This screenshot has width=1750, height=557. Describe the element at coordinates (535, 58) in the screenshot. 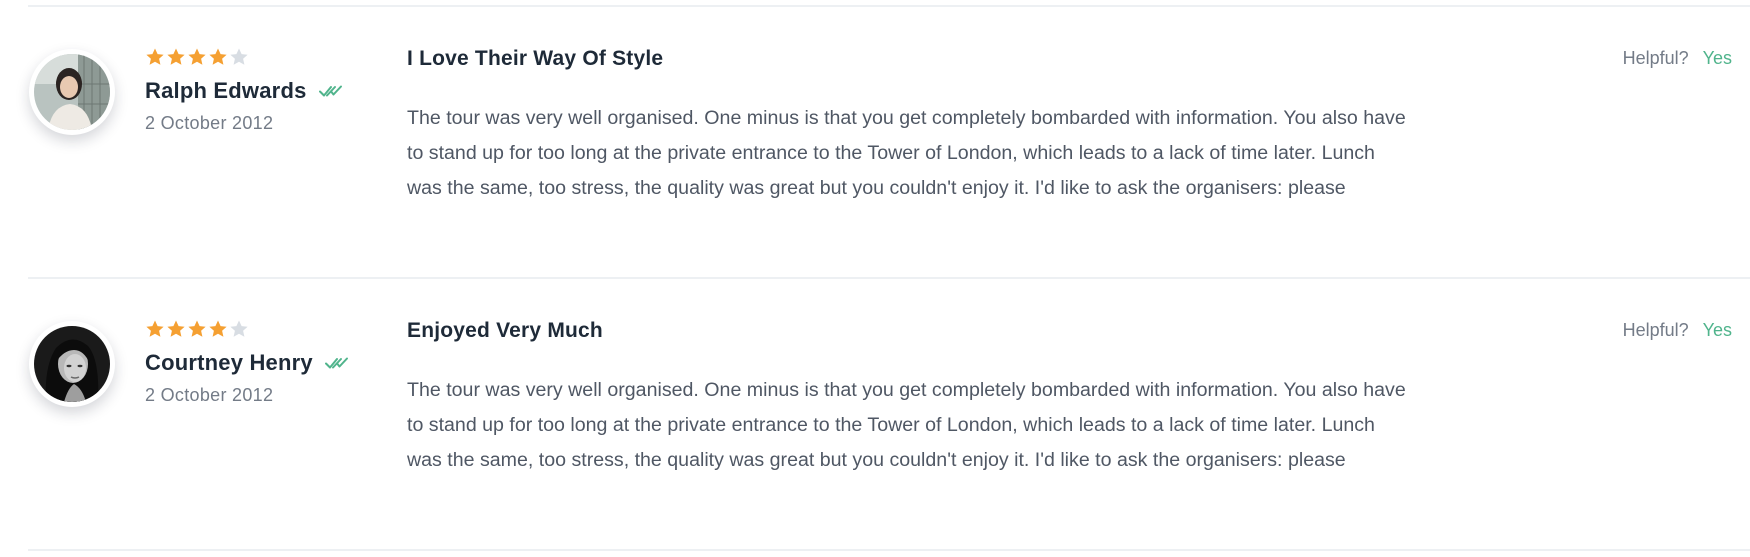

I see `review-title: I Love Their Way Of Style` at that location.